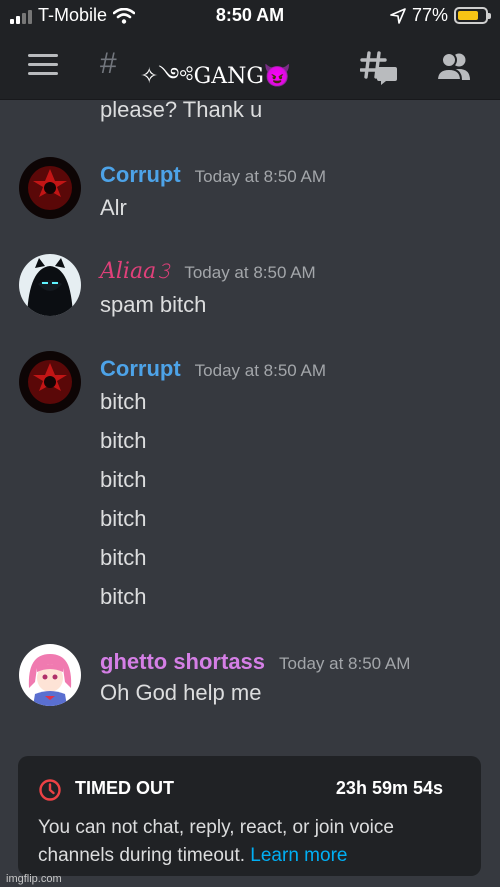  Describe the element at coordinates (181, 692) in the screenshot. I see `message-text: Oh God help me` at that location.